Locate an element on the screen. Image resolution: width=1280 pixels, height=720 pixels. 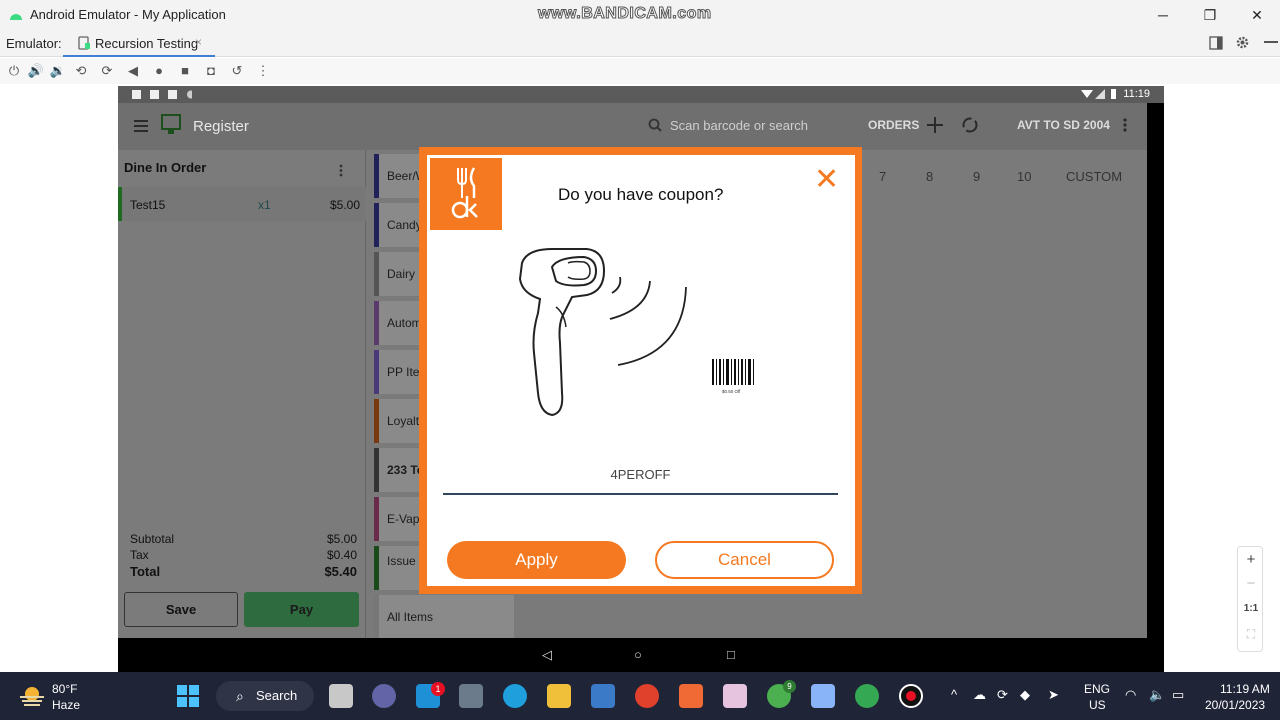
pay-button: Pay is located at coordinates (301, 609).